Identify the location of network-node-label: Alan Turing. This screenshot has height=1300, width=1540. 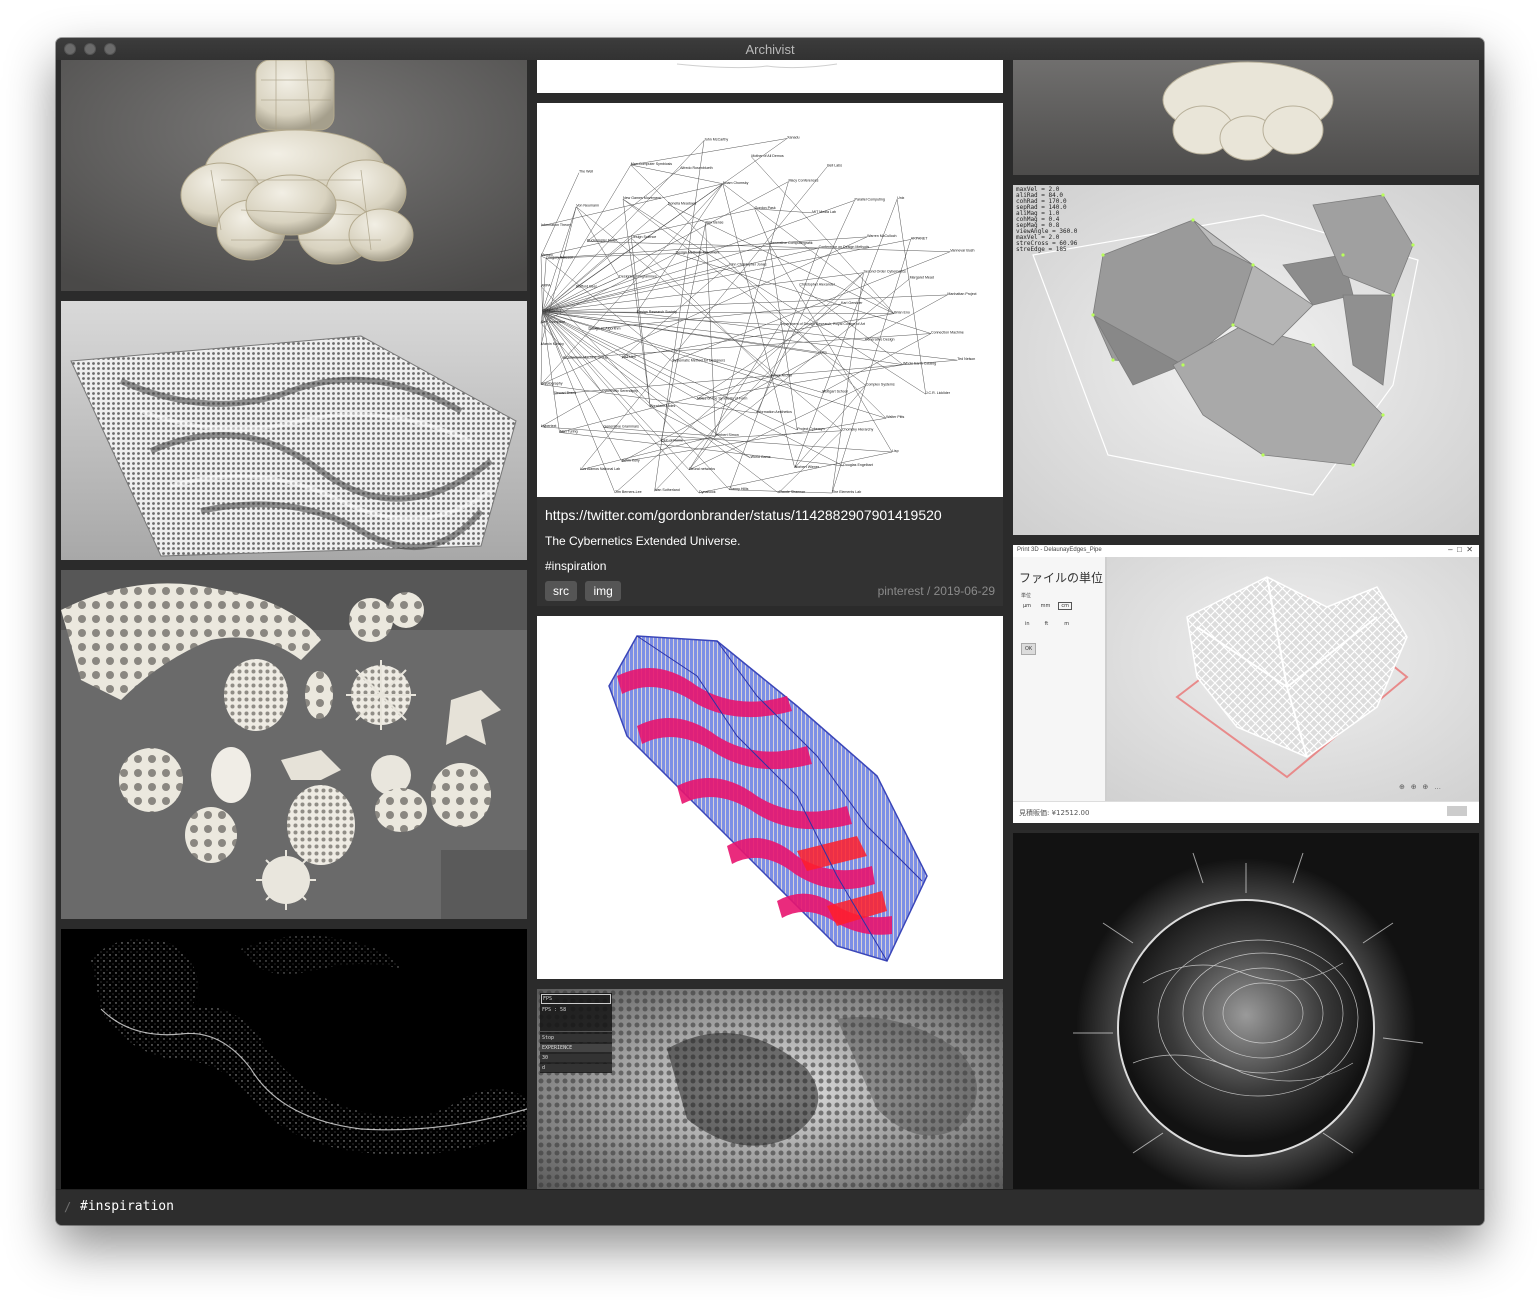
(568, 431).